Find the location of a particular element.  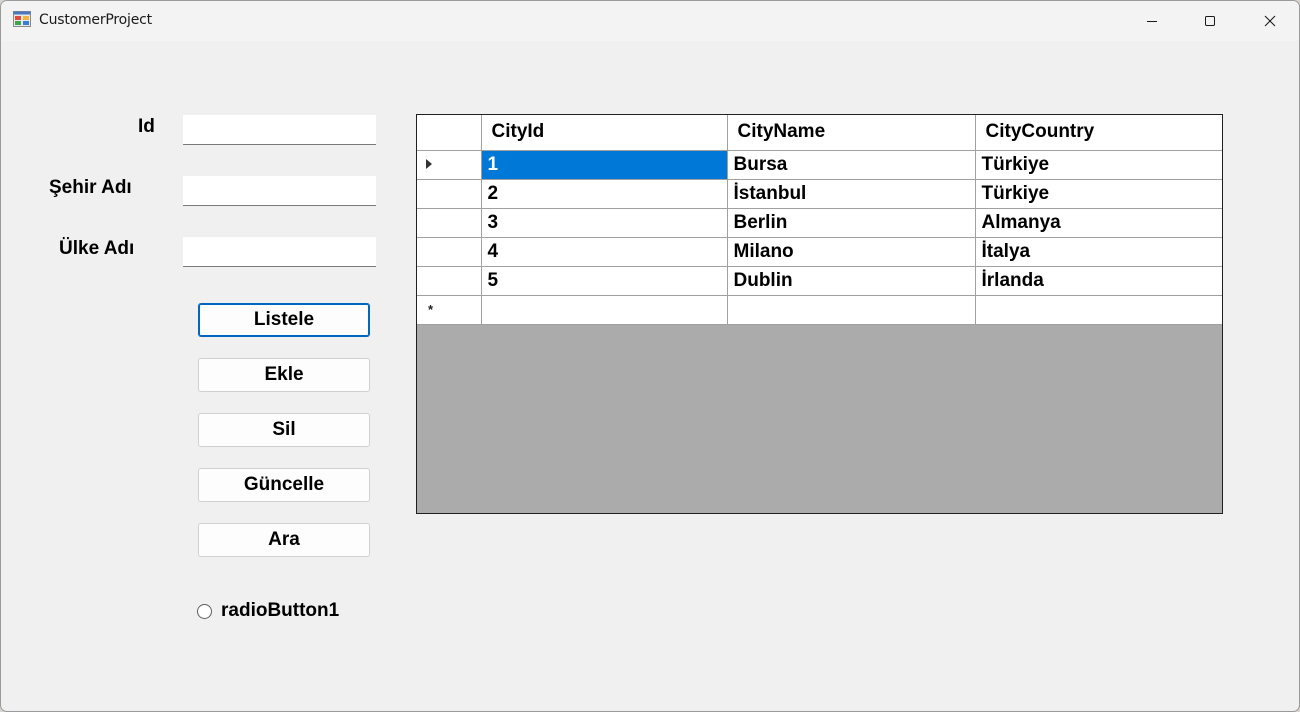

id-input is located at coordinates (279, 130).